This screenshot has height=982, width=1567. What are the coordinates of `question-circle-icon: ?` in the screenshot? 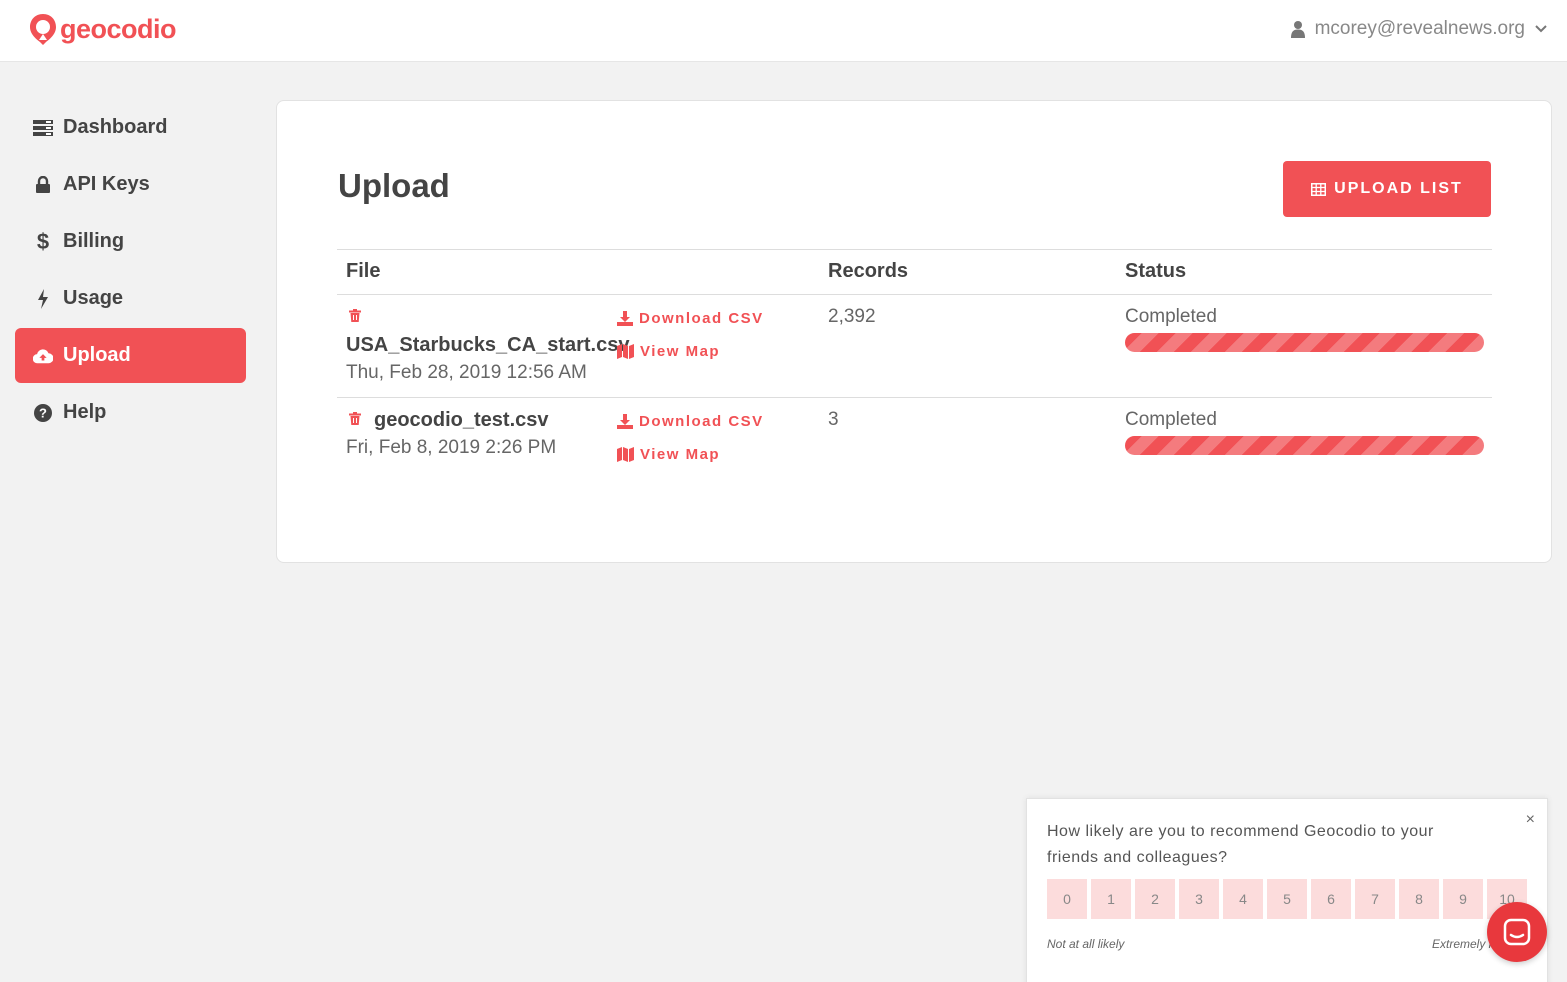 It's located at (43, 412).